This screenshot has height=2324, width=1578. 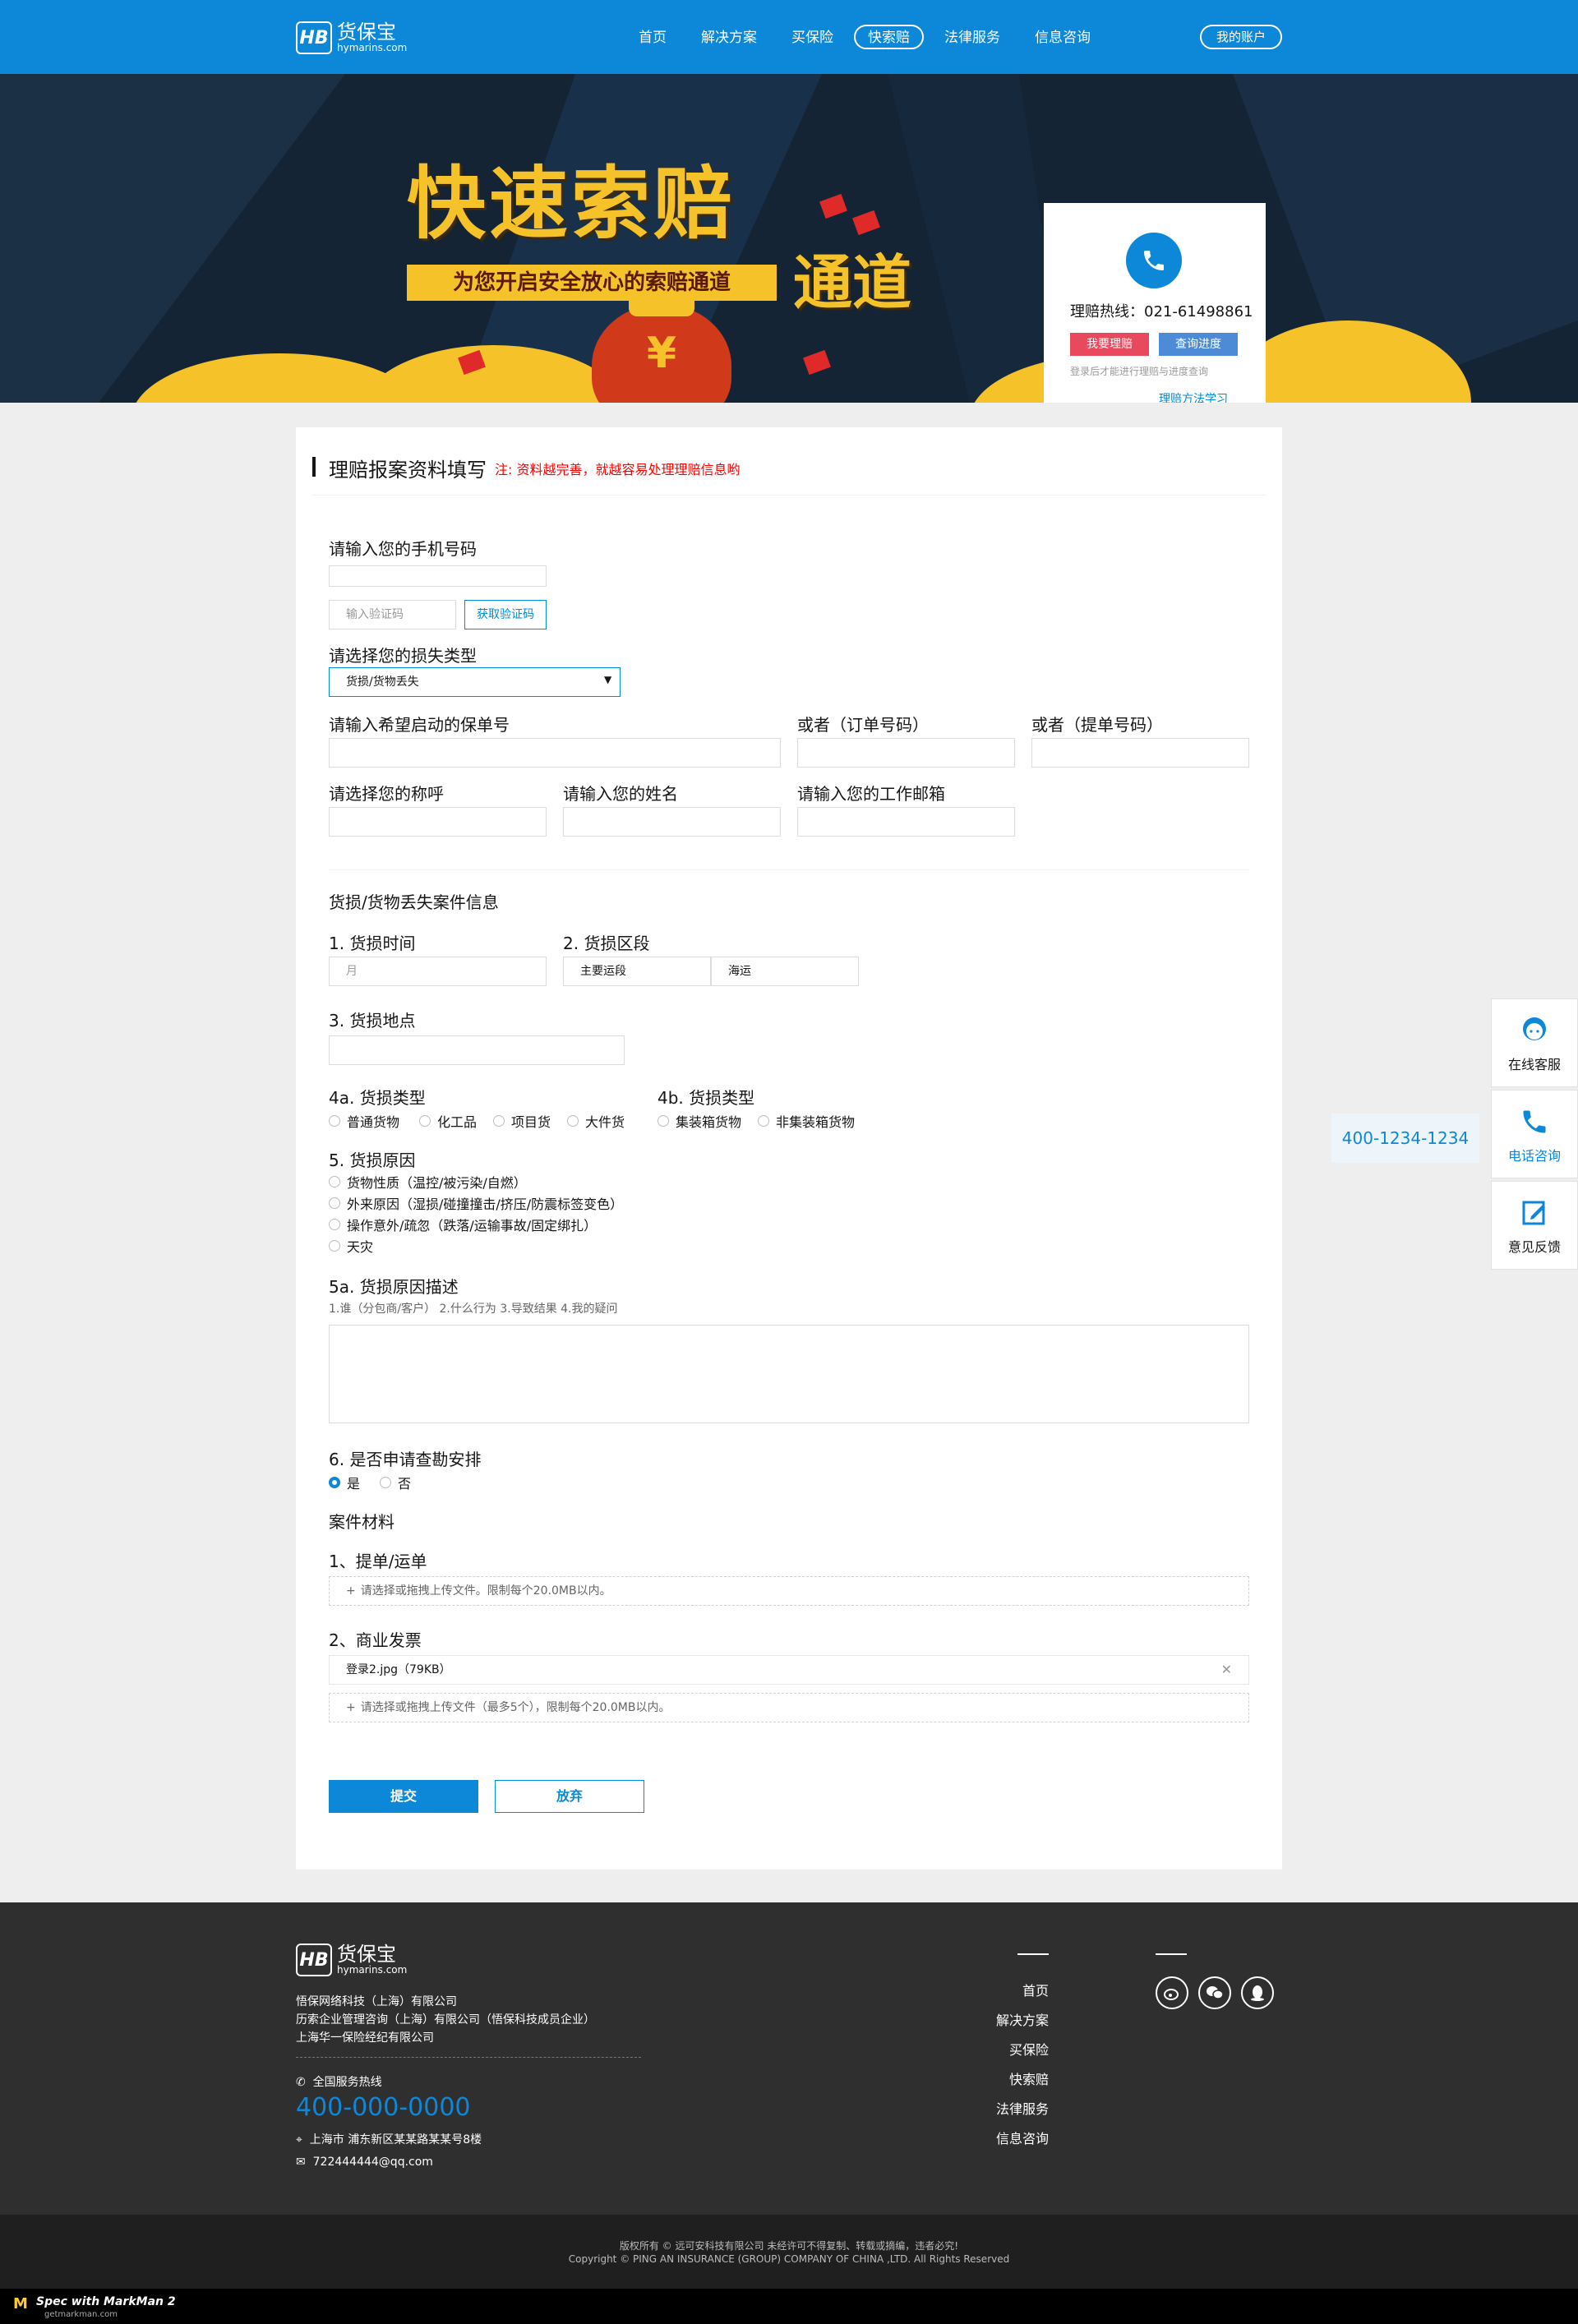 What do you see at coordinates (1139, 371) in the screenshot?
I see `login-tip: 登录后才能进行理赔与进度查询` at bounding box center [1139, 371].